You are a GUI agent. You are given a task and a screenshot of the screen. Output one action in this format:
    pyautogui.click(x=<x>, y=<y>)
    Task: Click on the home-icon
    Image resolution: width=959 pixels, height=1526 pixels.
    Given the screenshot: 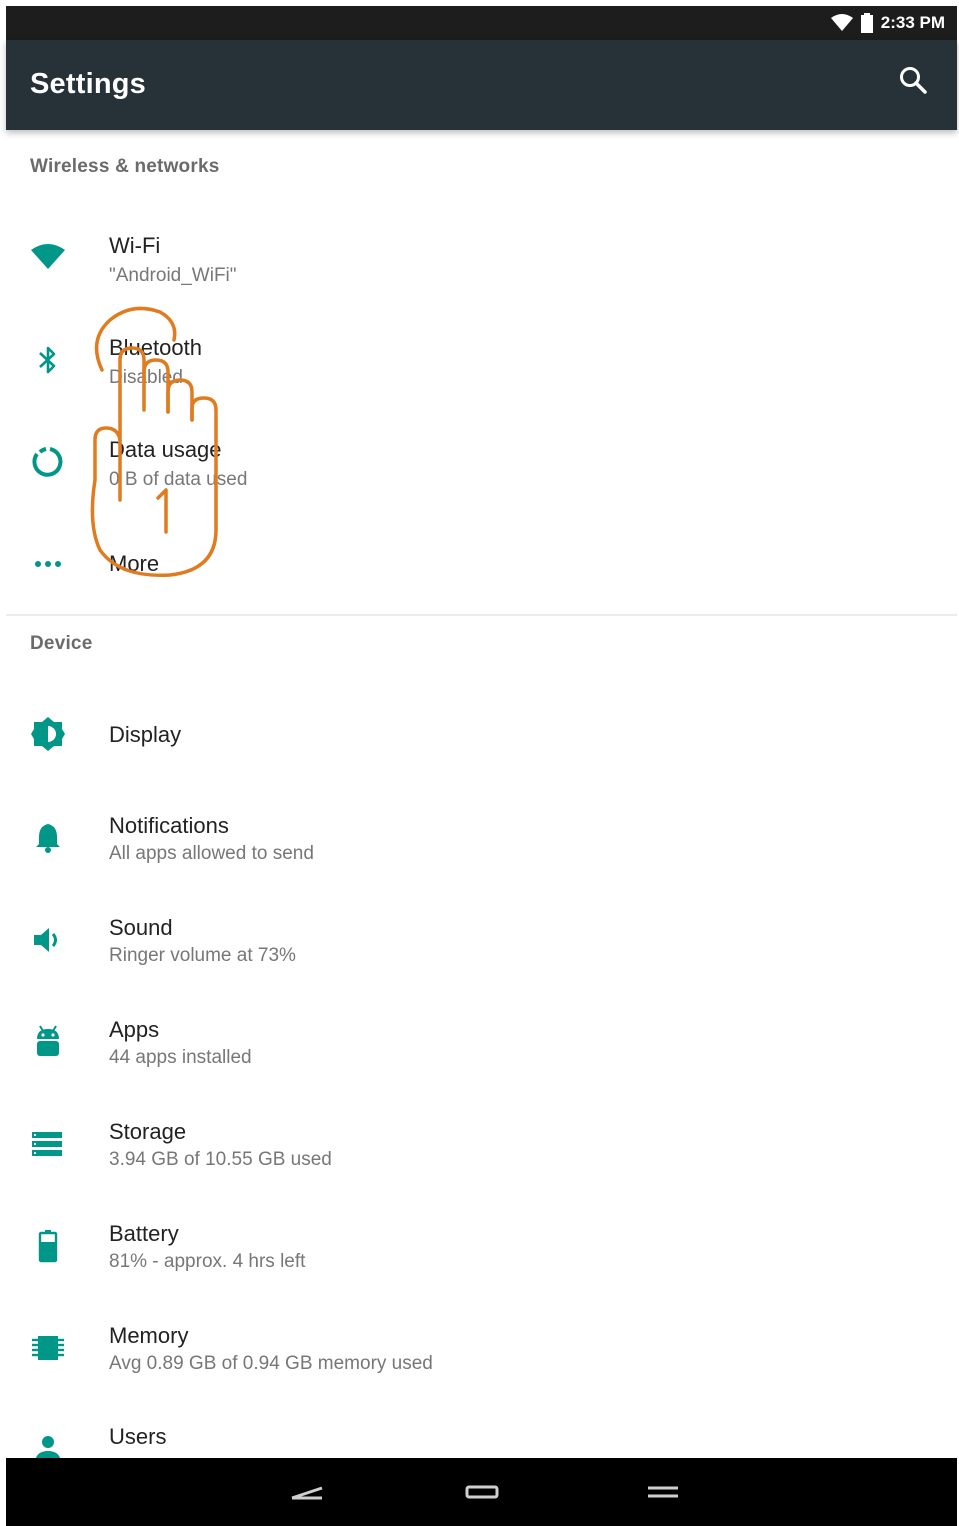 What is the action you would take?
    pyautogui.click(x=482, y=1492)
    